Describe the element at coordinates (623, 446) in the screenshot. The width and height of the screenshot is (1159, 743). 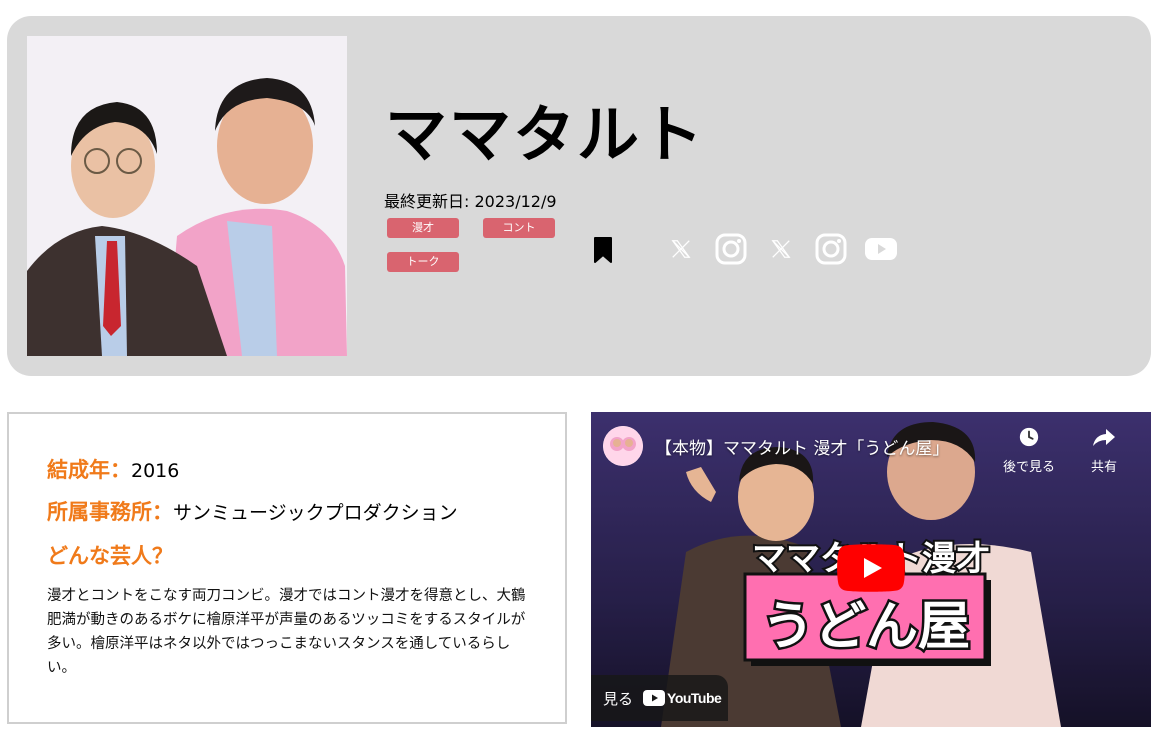
I see `channel-avatar` at that location.